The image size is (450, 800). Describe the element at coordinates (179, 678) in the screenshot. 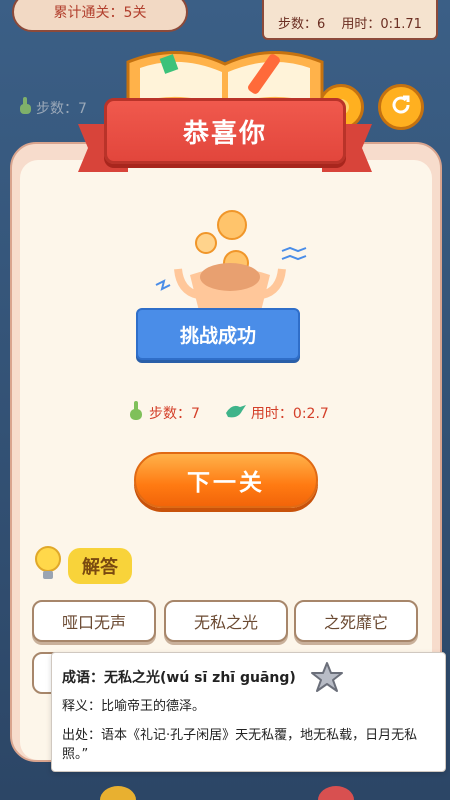

I see `idiom-text: 成语：无私之光(wú sī zhī guāng)` at that location.